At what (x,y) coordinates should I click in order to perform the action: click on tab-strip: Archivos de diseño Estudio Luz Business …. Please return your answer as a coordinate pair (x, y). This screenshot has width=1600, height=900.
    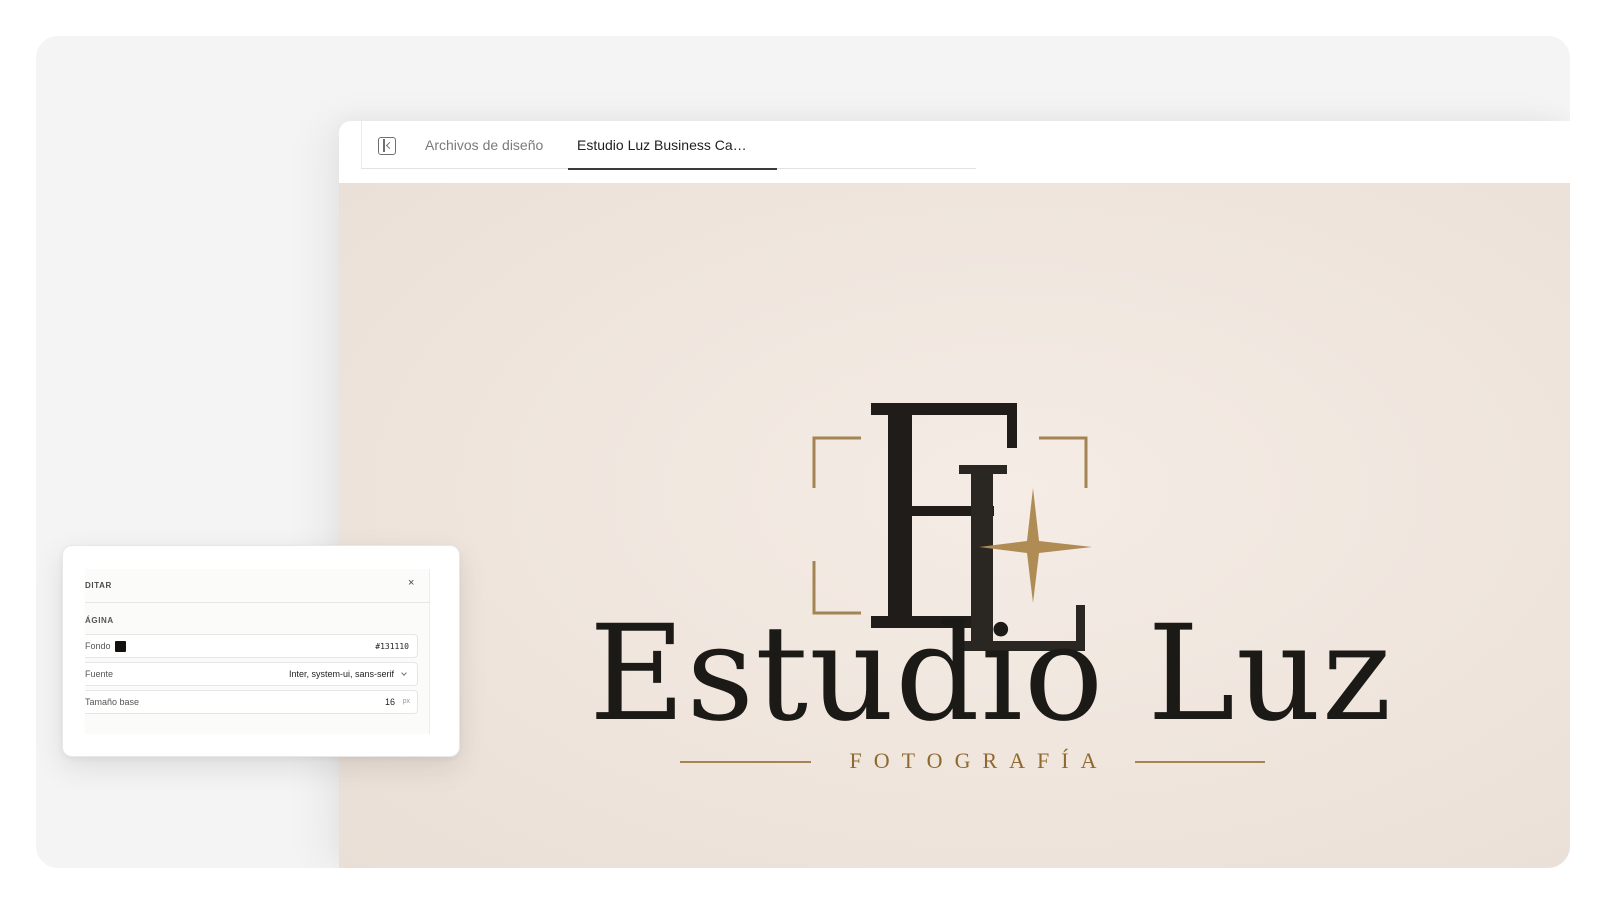
    Looking at the image, I should click on (668, 145).